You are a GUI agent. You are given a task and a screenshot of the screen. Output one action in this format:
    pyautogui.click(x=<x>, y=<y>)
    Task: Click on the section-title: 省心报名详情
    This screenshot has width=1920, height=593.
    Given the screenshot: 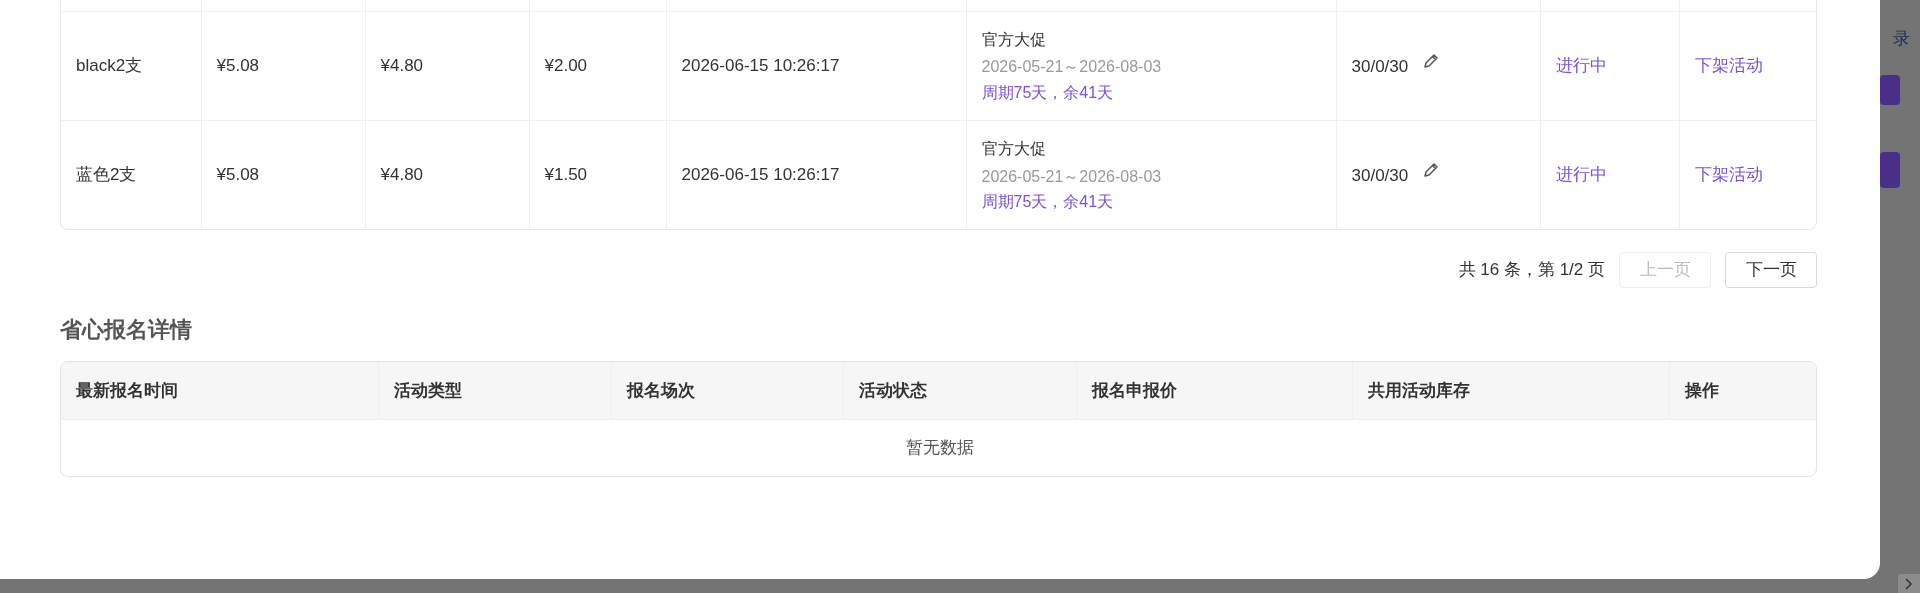 What is the action you would take?
    pyautogui.click(x=126, y=330)
    